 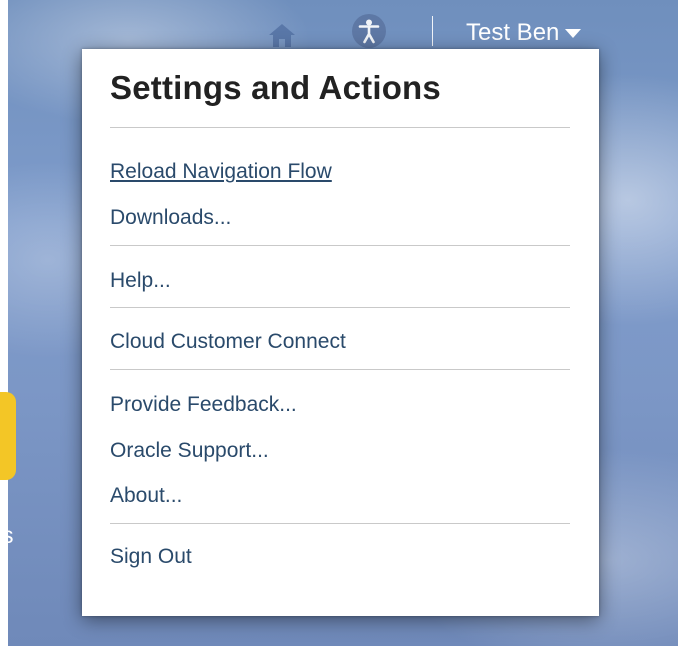 I want to click on popup-title: Settings and Actions, so click(x=275, y=87).